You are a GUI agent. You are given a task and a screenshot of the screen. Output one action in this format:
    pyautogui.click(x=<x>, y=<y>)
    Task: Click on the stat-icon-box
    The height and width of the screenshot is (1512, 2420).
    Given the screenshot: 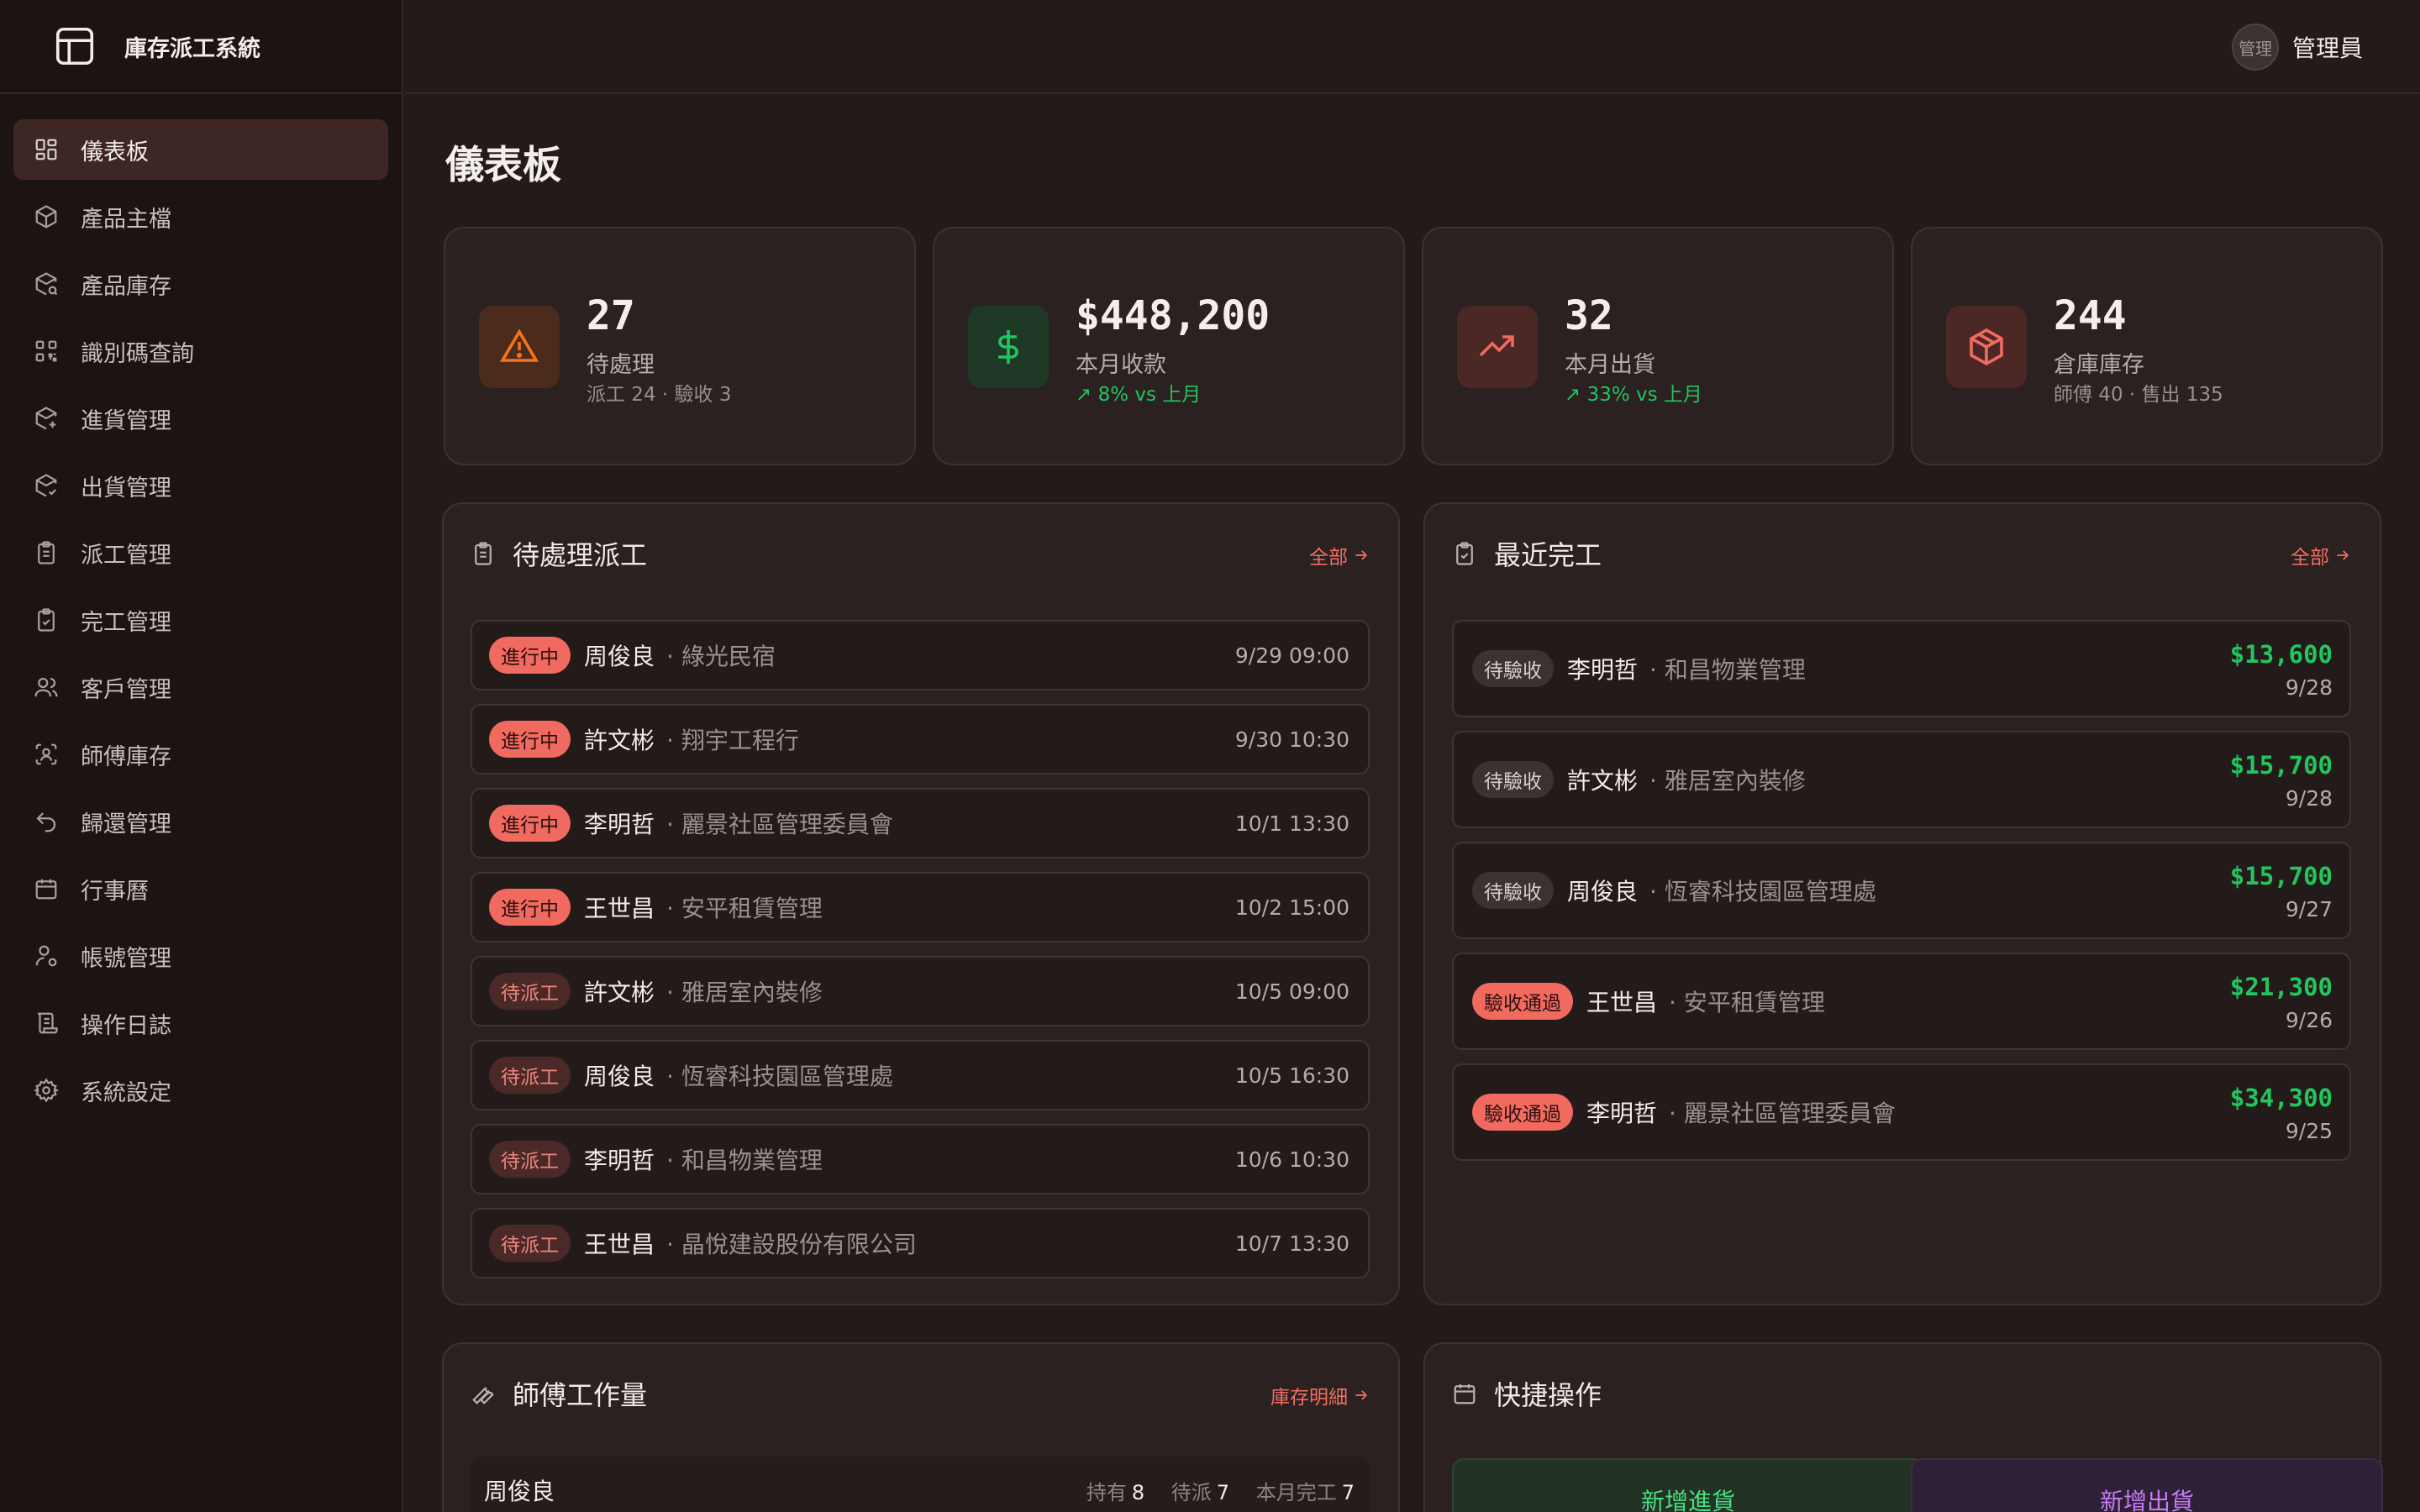 What is the action you would take?
    pyautogui.click(x=1008, y=347)
    